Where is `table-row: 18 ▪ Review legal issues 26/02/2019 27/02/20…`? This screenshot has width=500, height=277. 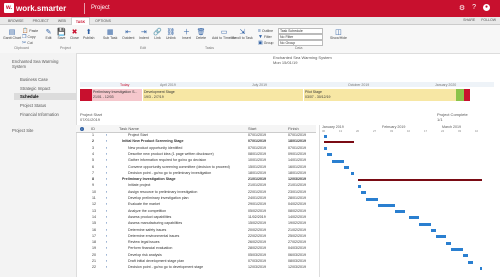 table-row: 18 ▪ Review legal issues 26/02/2019 27/02/20… is located at coordinates (196, 243).